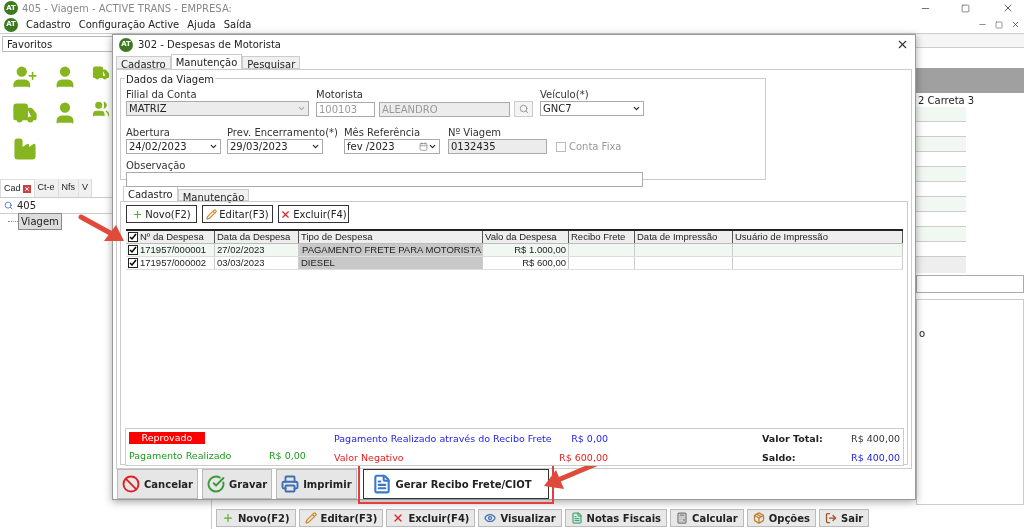  What do you see at coordinates (589, 439) in the screenshot?
I see `summary-value: R$ 0,00` at bounding box center [589, 439].